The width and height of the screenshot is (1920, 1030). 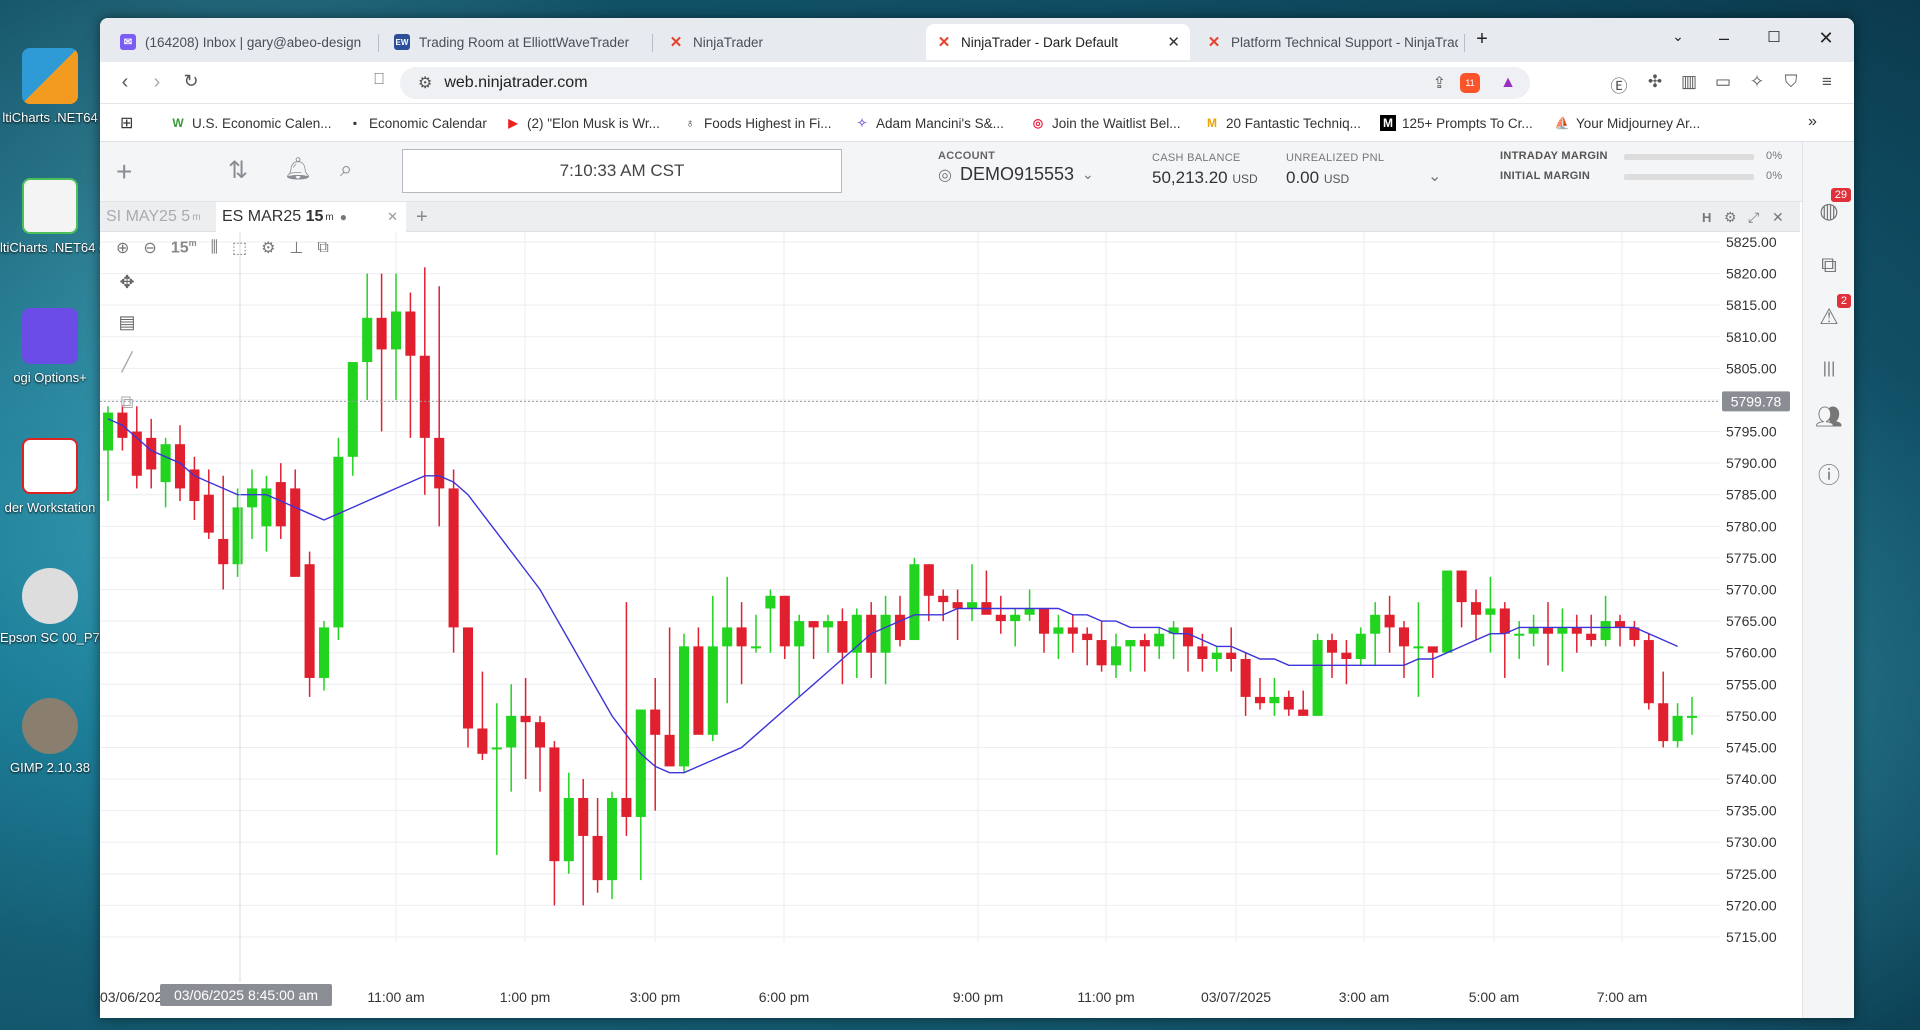 What do you see at coordinates (296, 248) in the screenshot?
I see `indicators-icon: ⊥` at bounding box center [296, 248].